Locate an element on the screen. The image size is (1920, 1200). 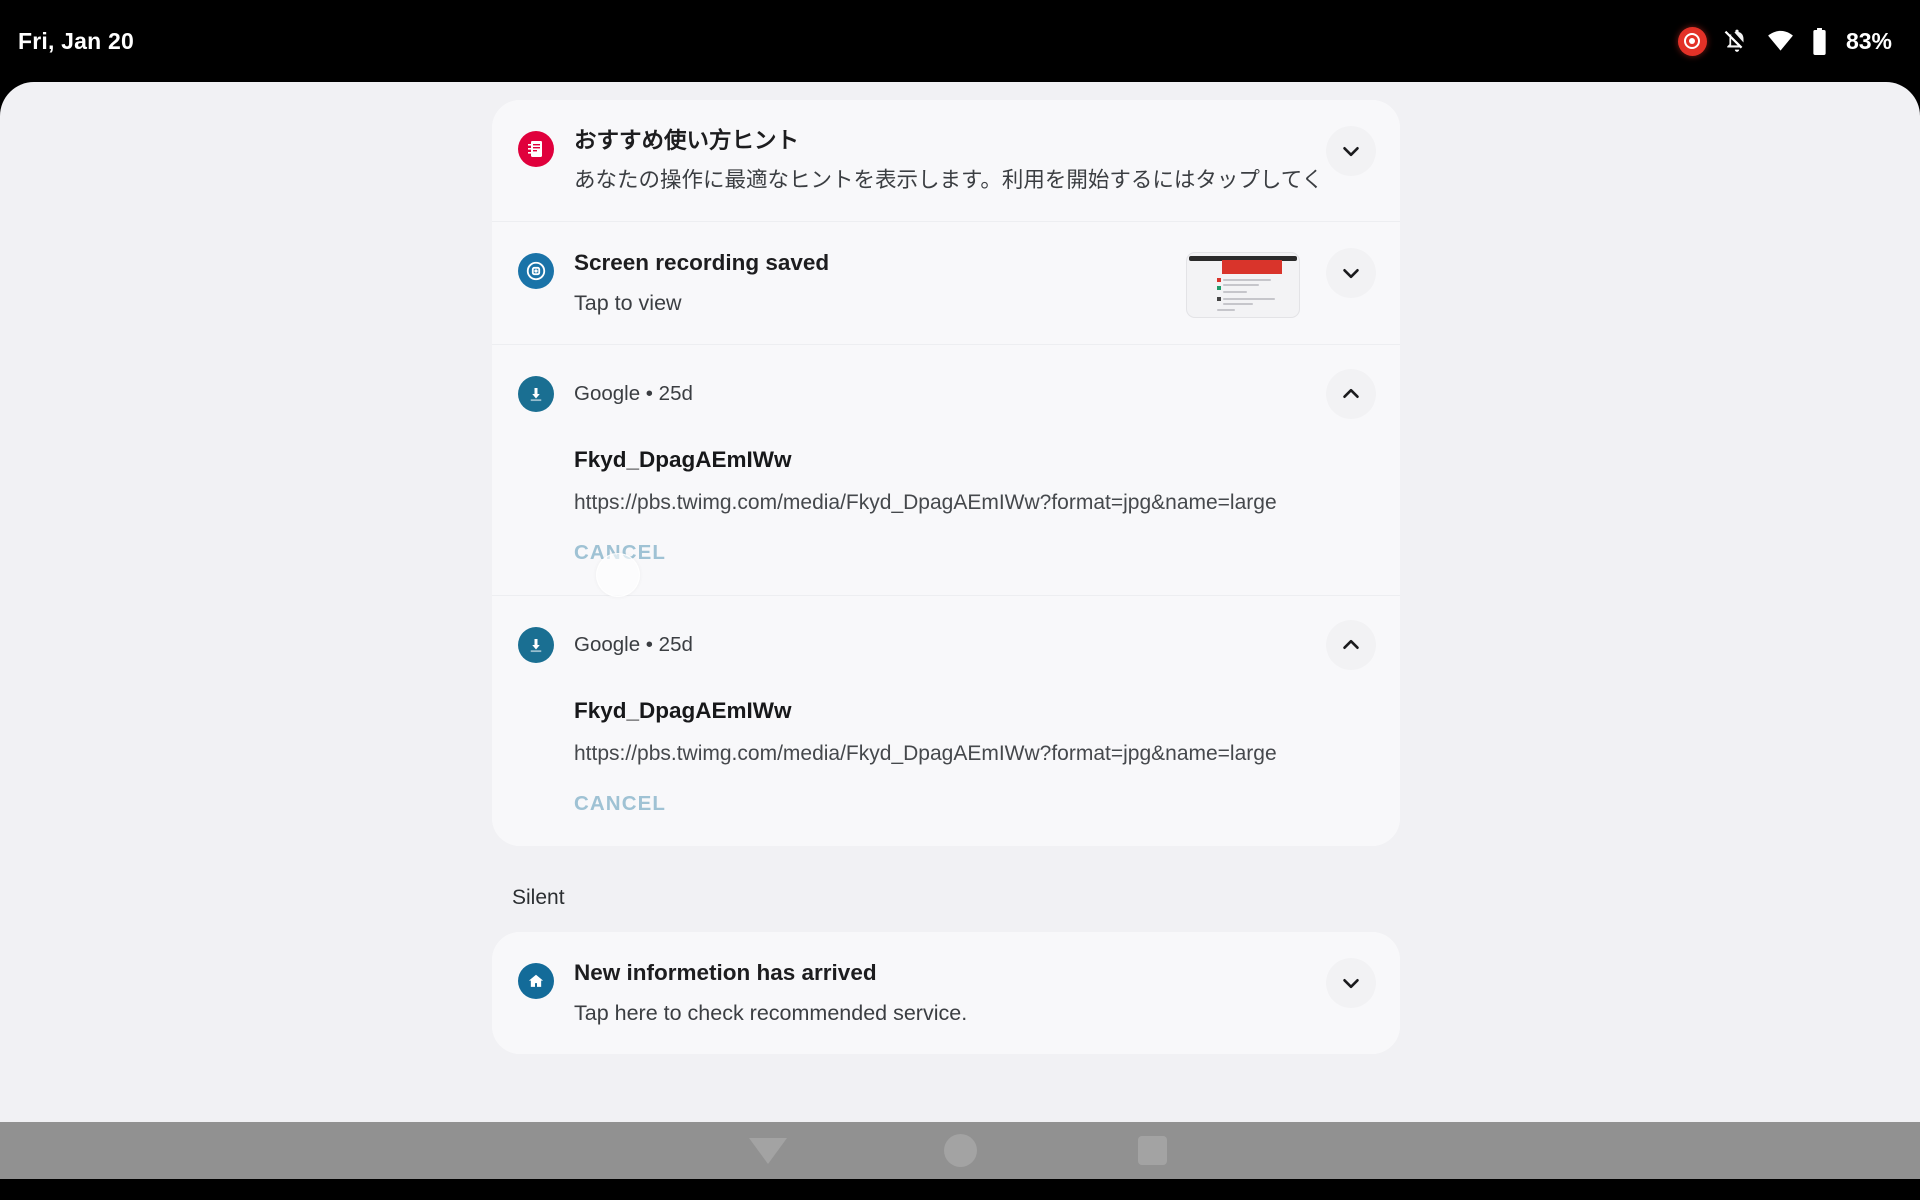
screen-record-saved-icon is located at coordinates (536, 271).